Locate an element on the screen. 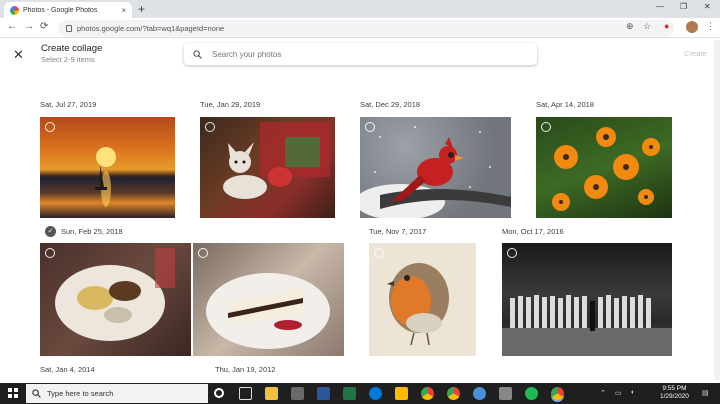 The width and height of the screenshot is (720, 404). url-text: photos.google.com/?tab=wq1&pageId=none is located at coordinates (151, 28).